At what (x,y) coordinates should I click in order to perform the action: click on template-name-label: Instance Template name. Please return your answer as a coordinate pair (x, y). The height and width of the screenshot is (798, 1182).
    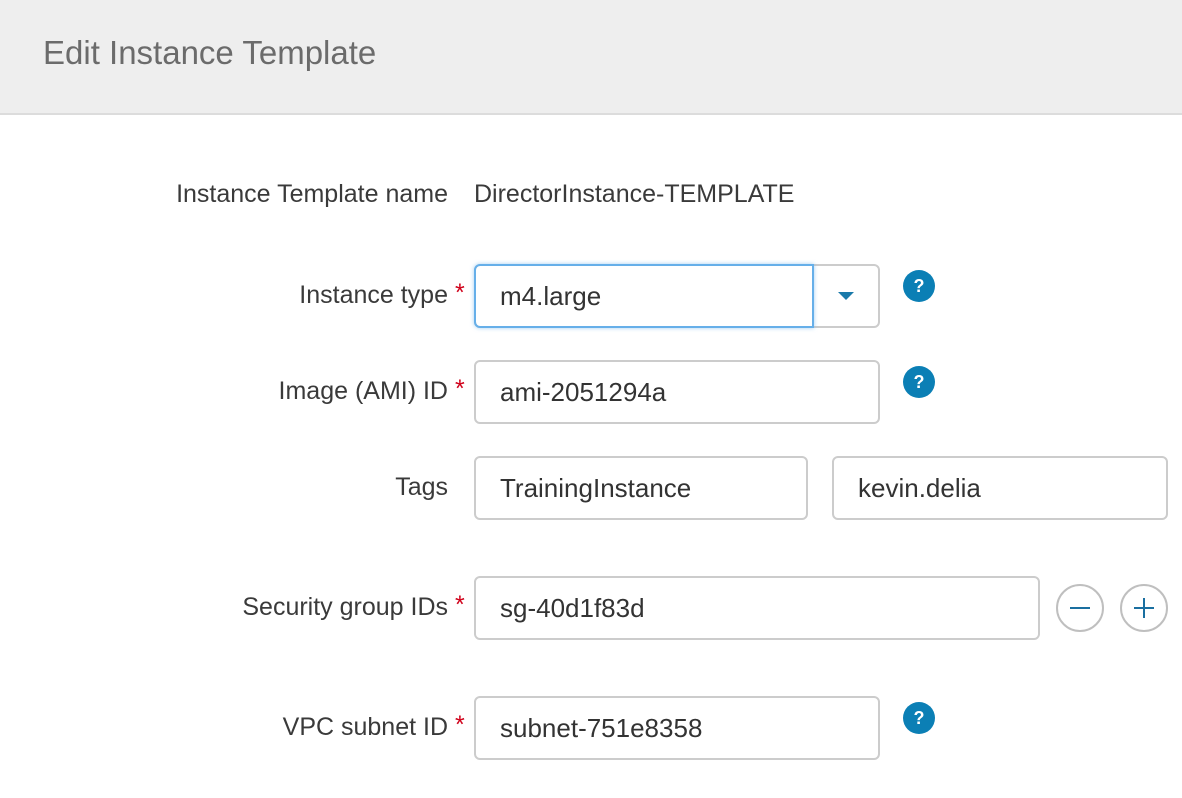
    Looking at the image, I should click on (312, 194).